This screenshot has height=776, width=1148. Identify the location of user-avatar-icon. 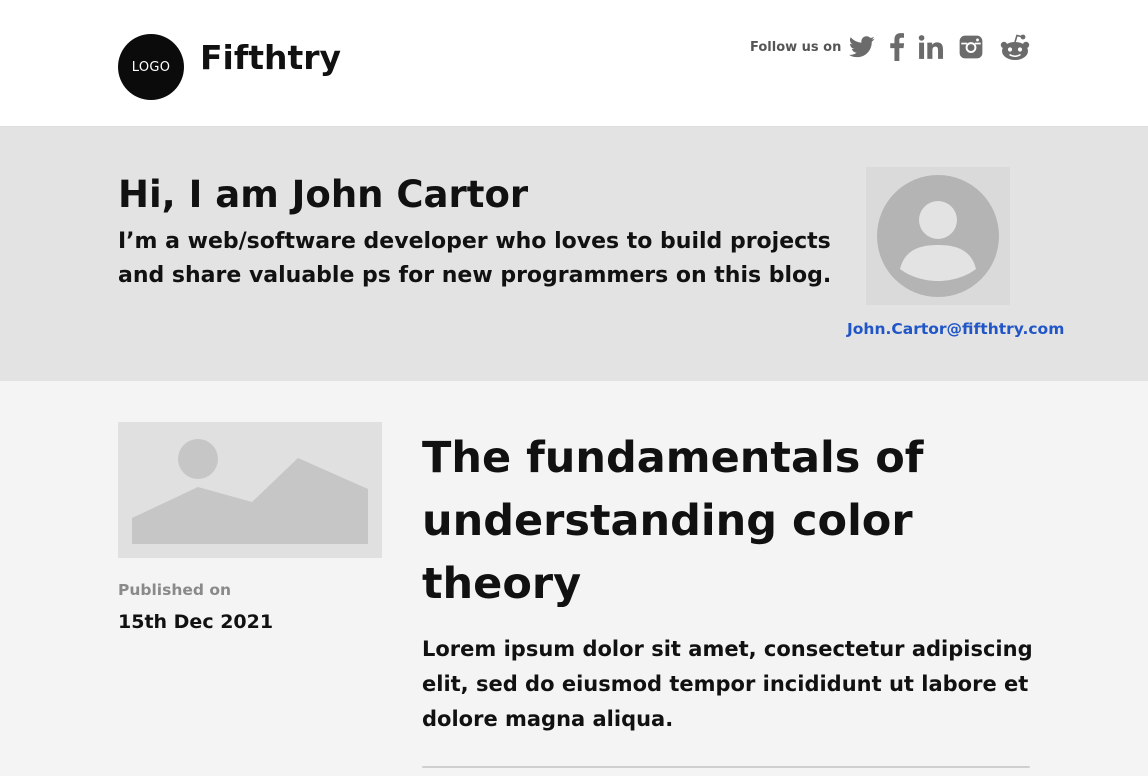
(938, 236).